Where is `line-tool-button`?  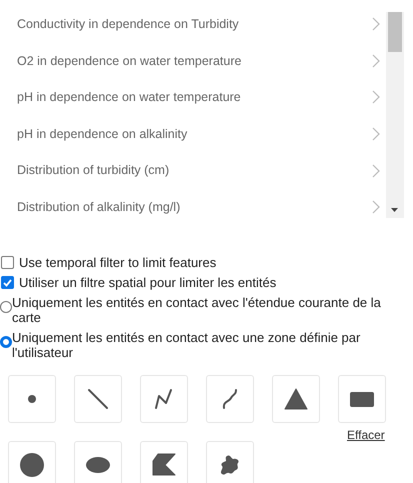
line-tool-button is located at coordinates (98, 399).